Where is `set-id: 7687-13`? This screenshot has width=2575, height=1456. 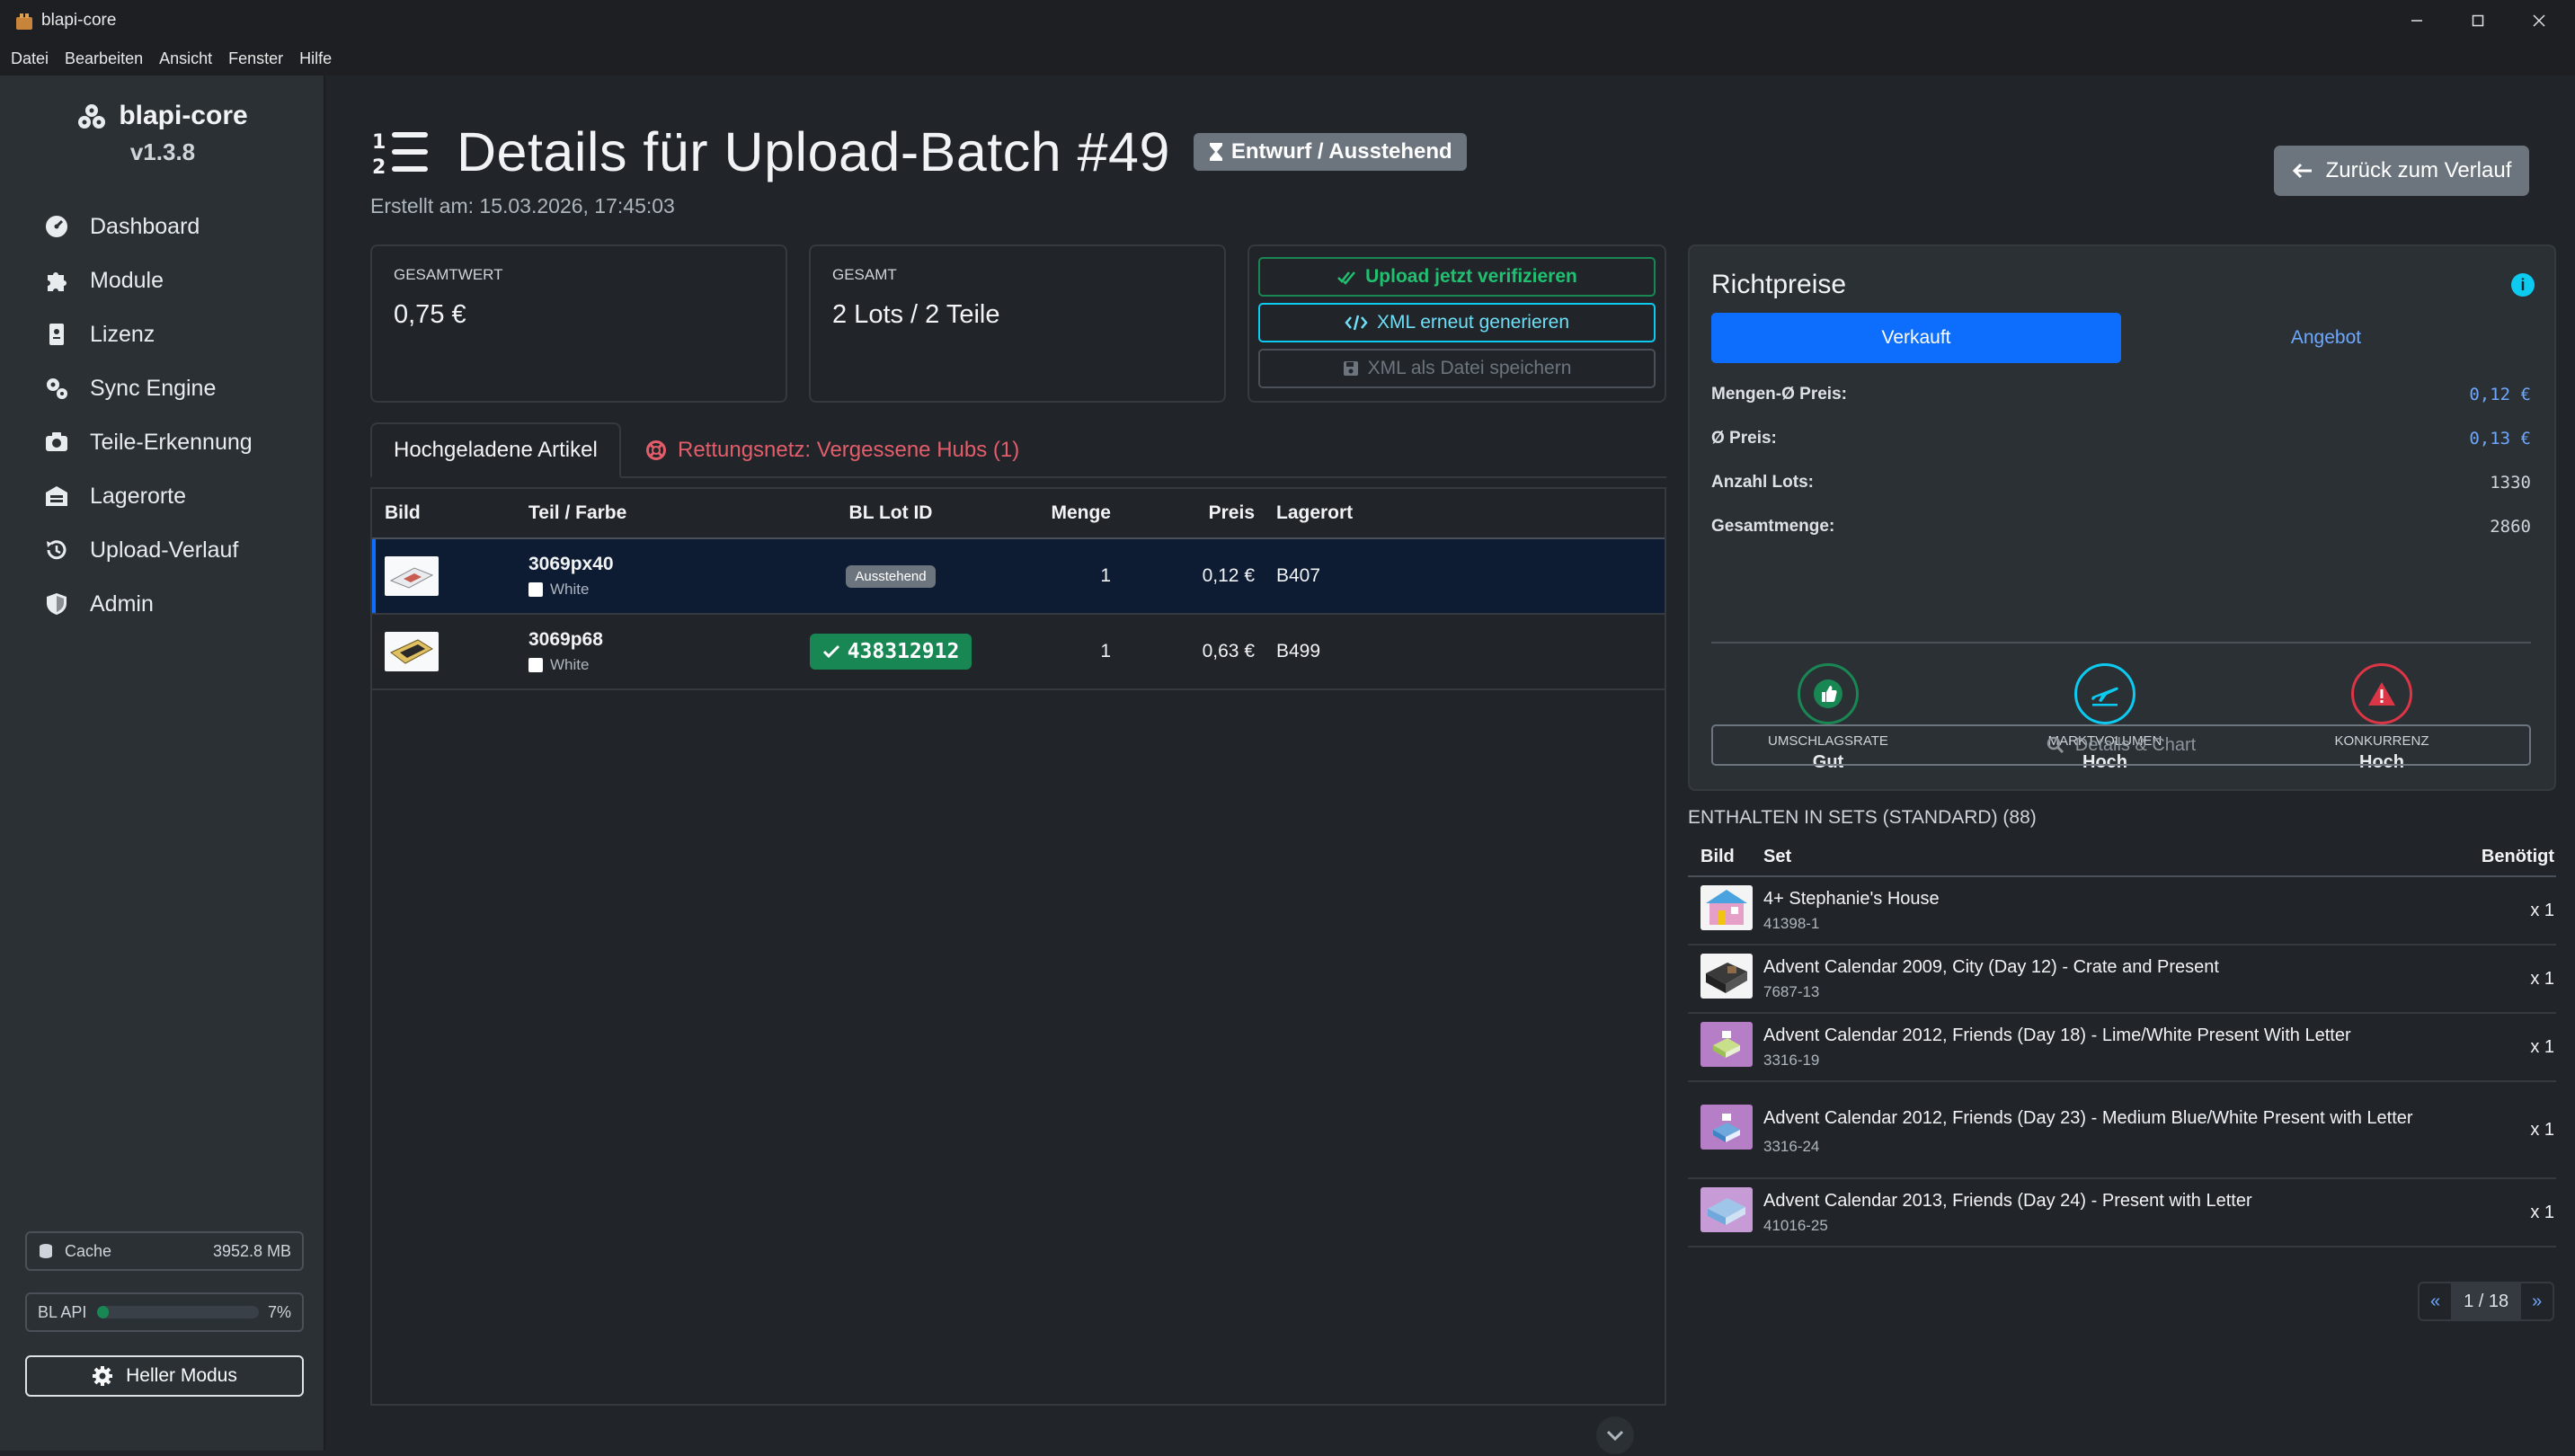 set-id: 7687-13 is located at coordinates (1791, 991).